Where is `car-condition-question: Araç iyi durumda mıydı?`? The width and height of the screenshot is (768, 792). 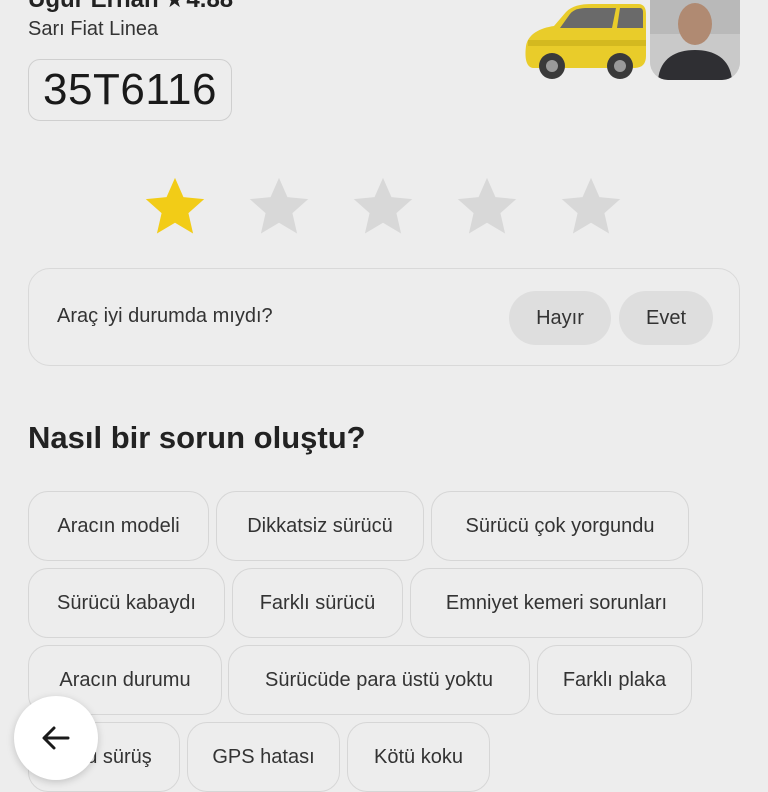
car-condition-question: Araç iyi durumda mıydı? is located at coordinates (165, 316).